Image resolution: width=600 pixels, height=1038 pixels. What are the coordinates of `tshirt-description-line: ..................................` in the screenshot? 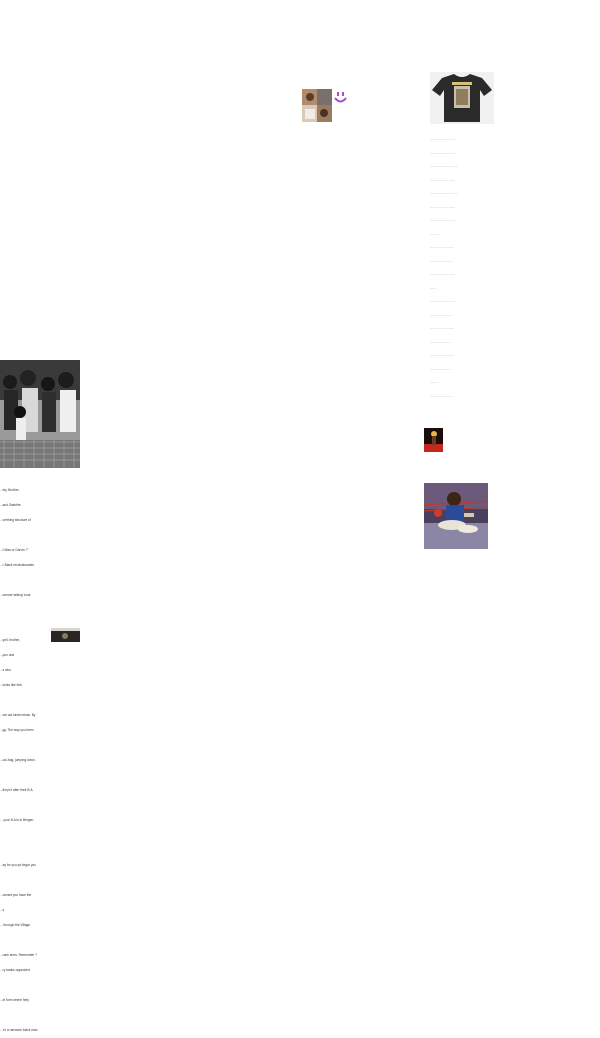 It's located at (444, 166).